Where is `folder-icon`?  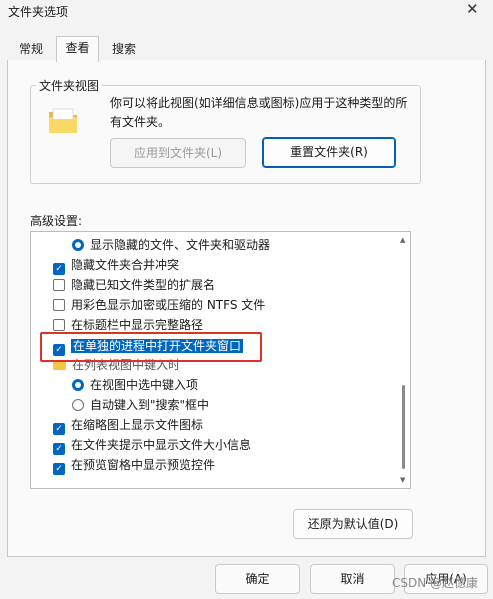
folder-icon is located at coordinates (63, 120).